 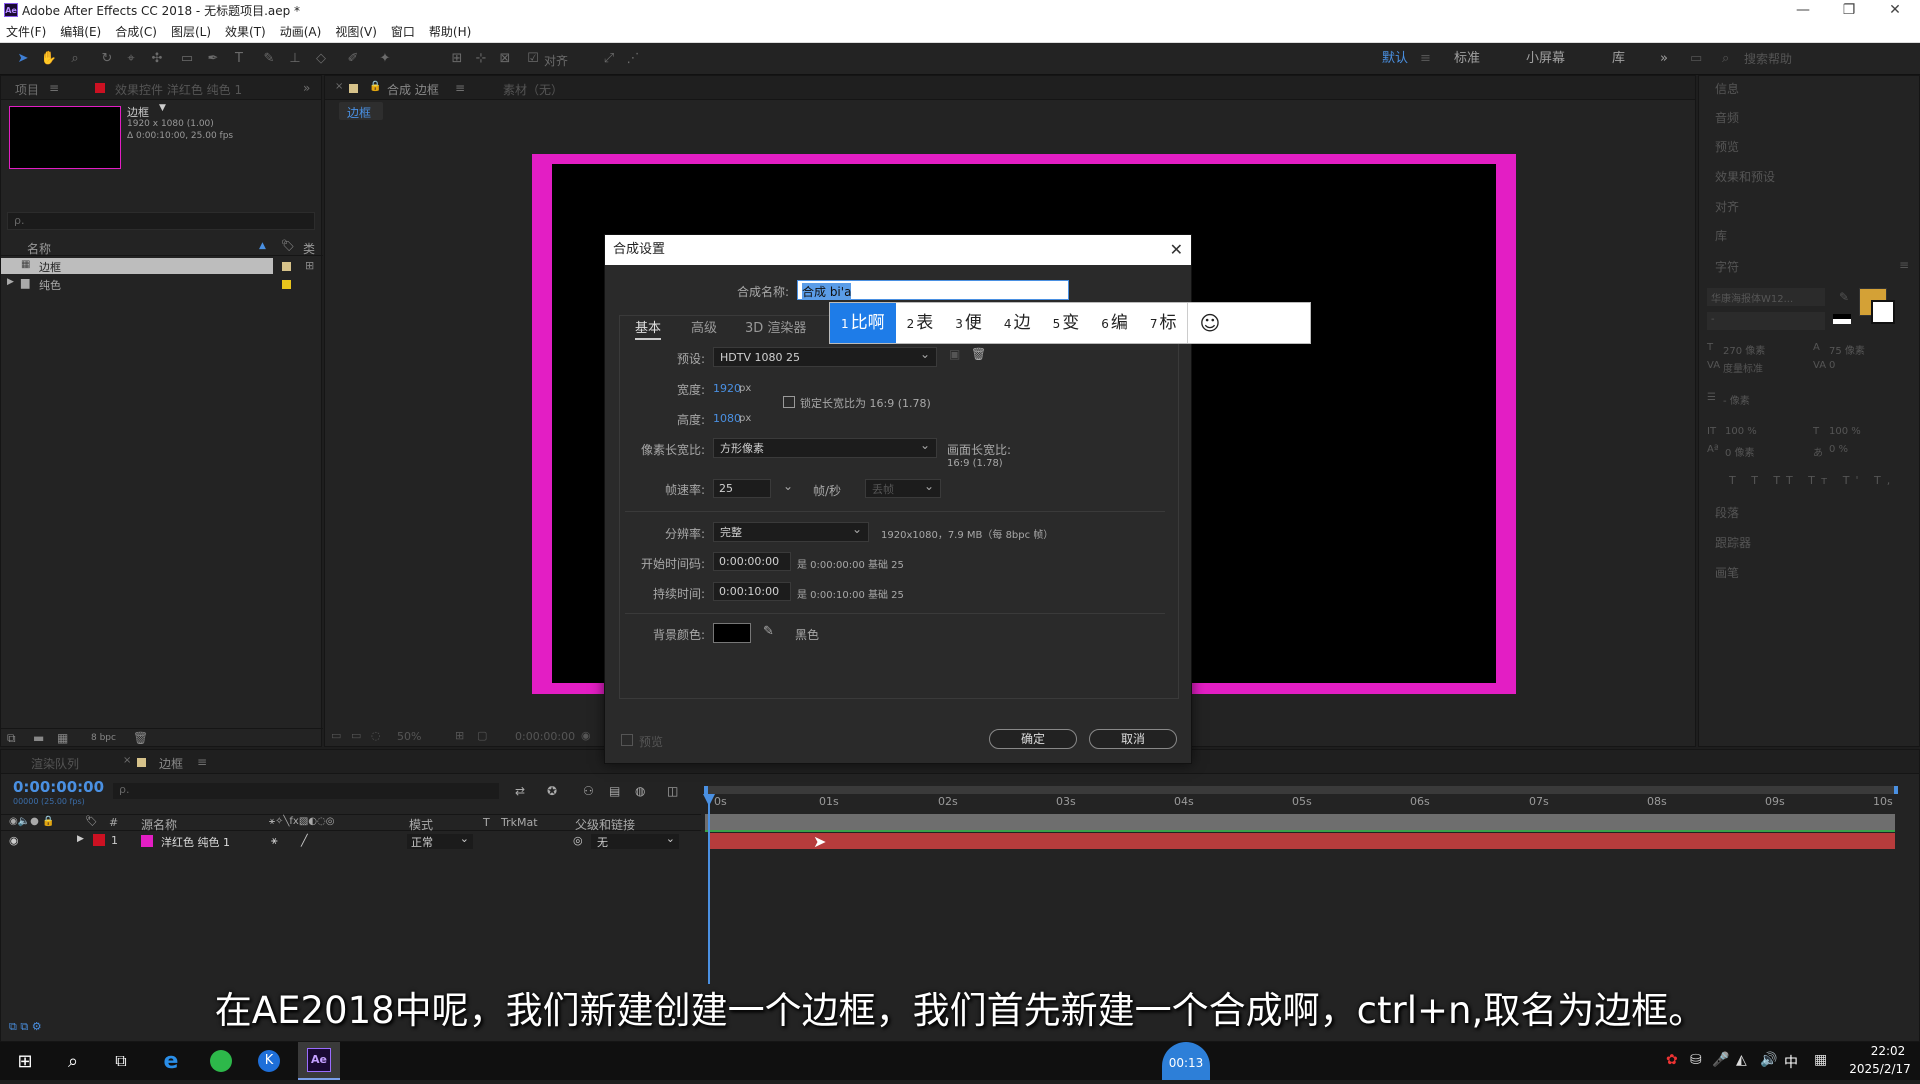 What do you see at coordinates (25, 1061) in the screenshot?
I see `windows-start-icon: ⊞` at bounding box center [25, 1061].